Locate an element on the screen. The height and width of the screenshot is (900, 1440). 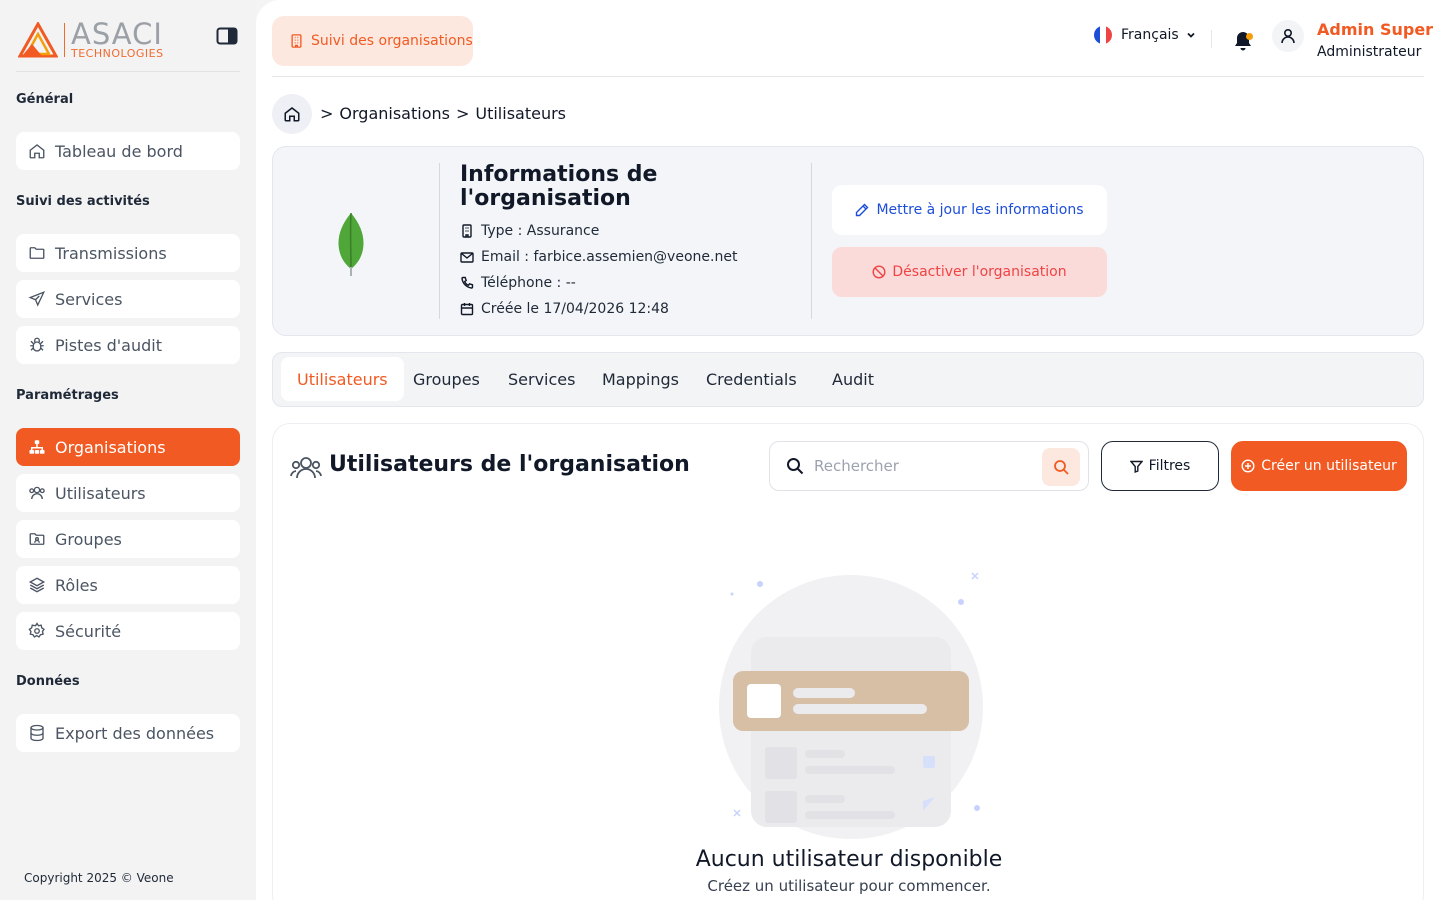
breadcrumb-home-button is located at coordinates (292, 114).